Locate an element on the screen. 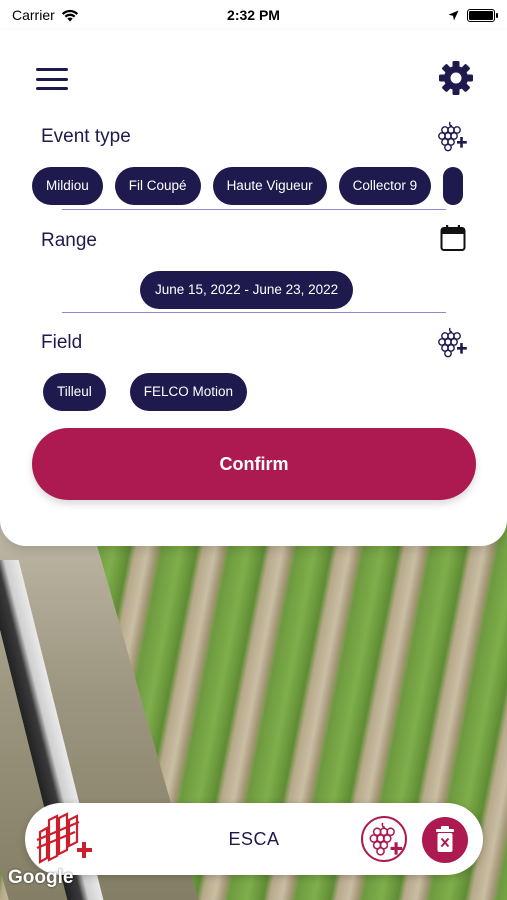 The height and width of the screenshot is (900, 507). wifi-icon is located at coordinates (69, 15).